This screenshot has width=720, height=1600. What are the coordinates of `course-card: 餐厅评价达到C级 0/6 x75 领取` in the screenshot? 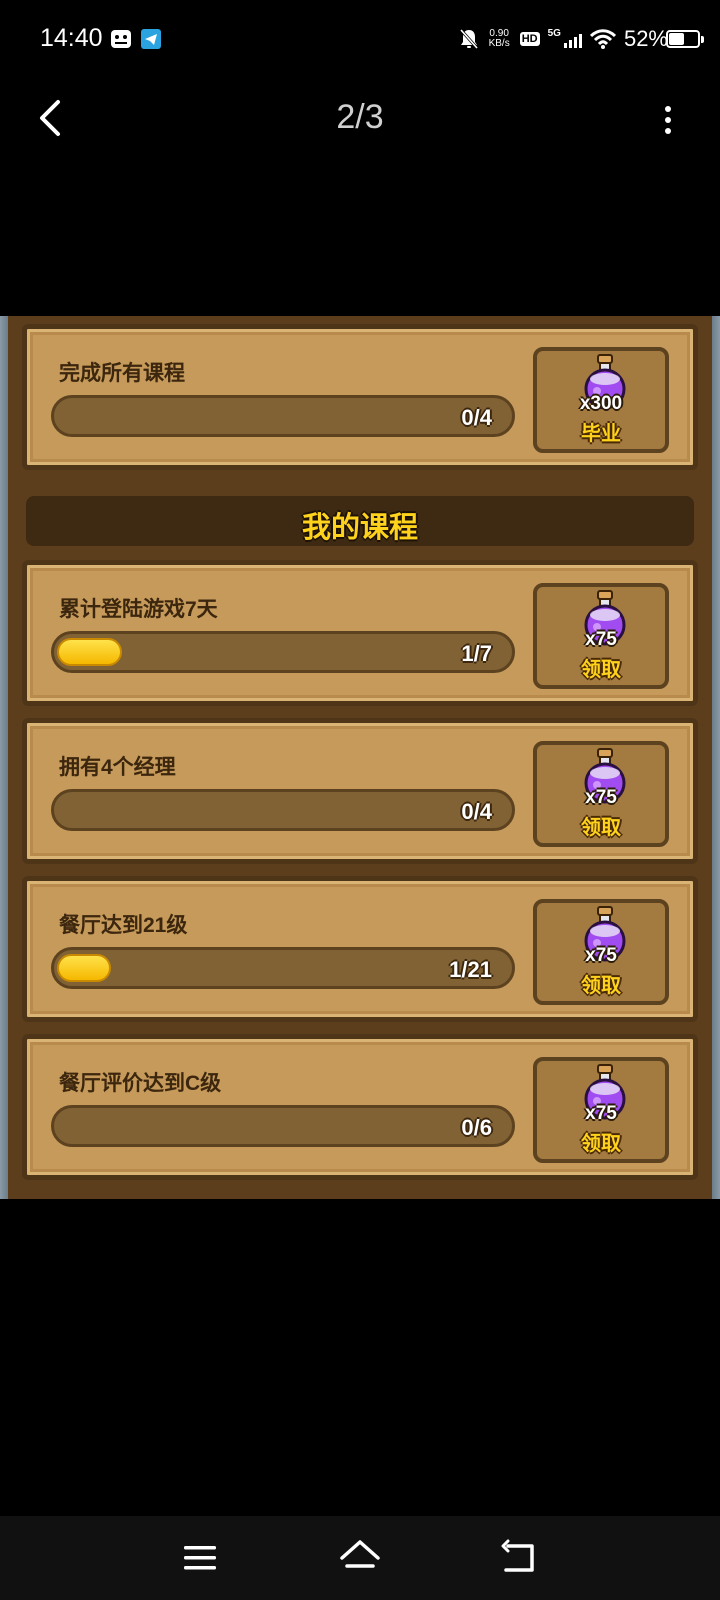 It's located at (360, 1107).